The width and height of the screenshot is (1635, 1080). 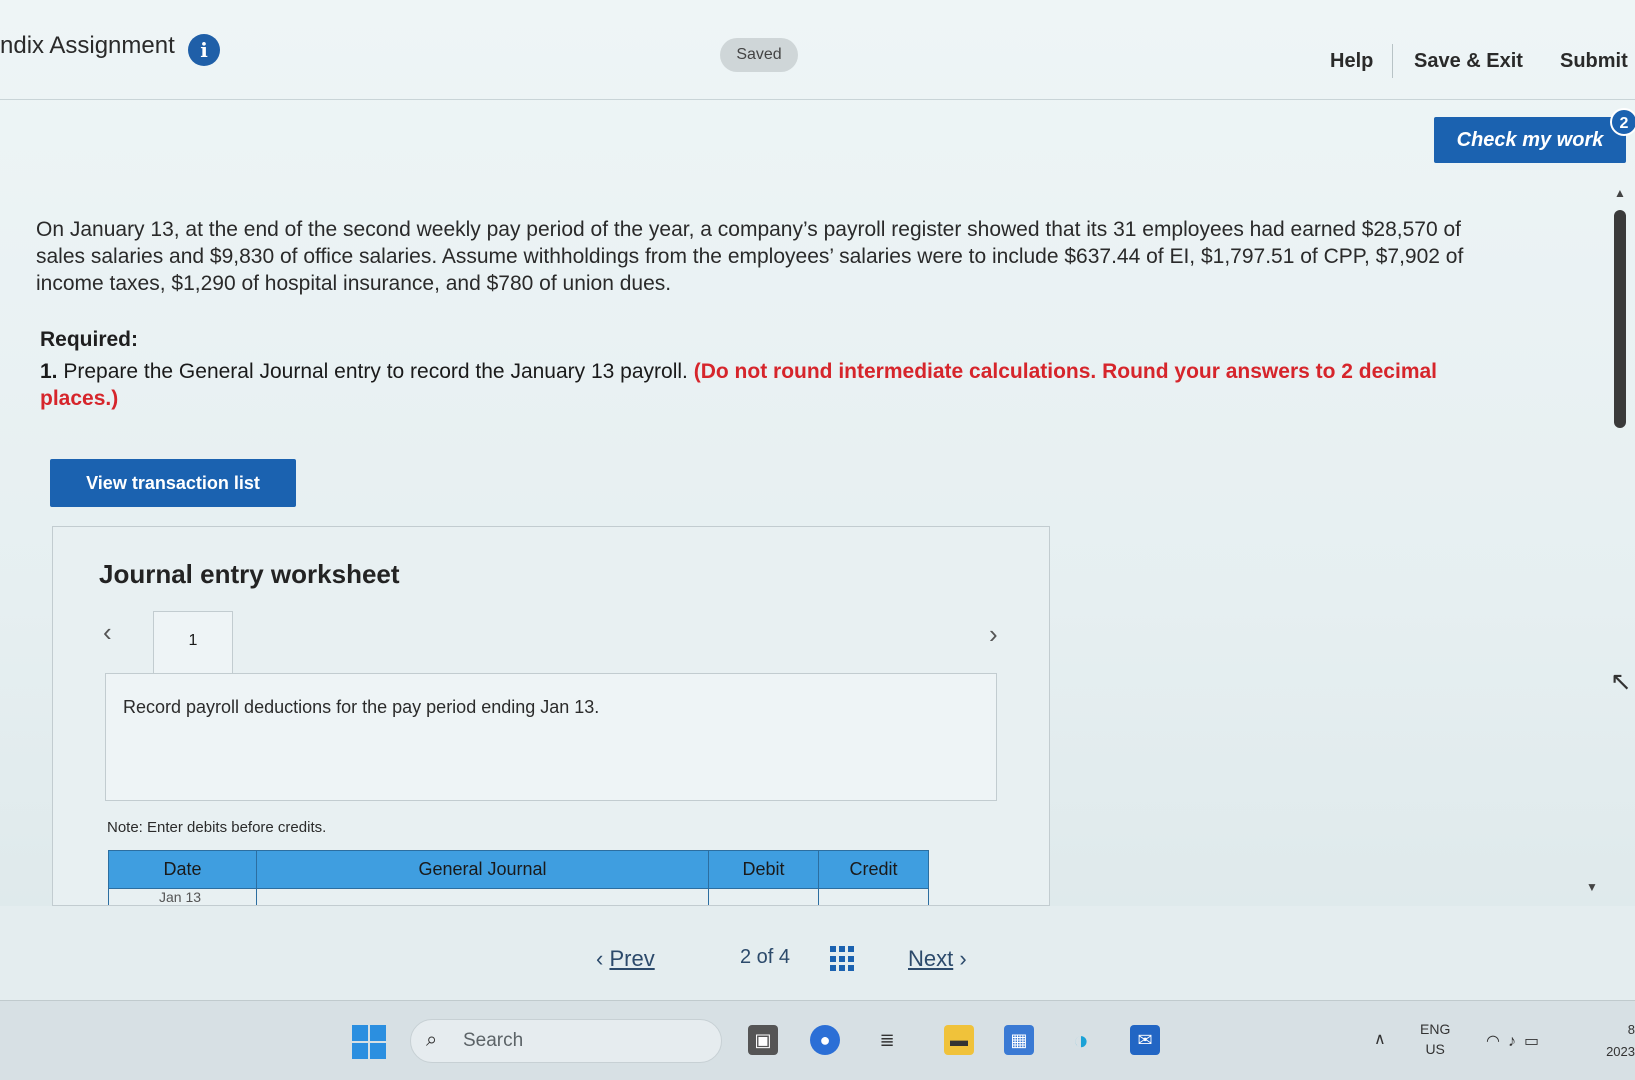 What do you see at coordinates (632, 958) in the screenshot?
I see `prev-label: Prev` at bounding box center [632, 958].